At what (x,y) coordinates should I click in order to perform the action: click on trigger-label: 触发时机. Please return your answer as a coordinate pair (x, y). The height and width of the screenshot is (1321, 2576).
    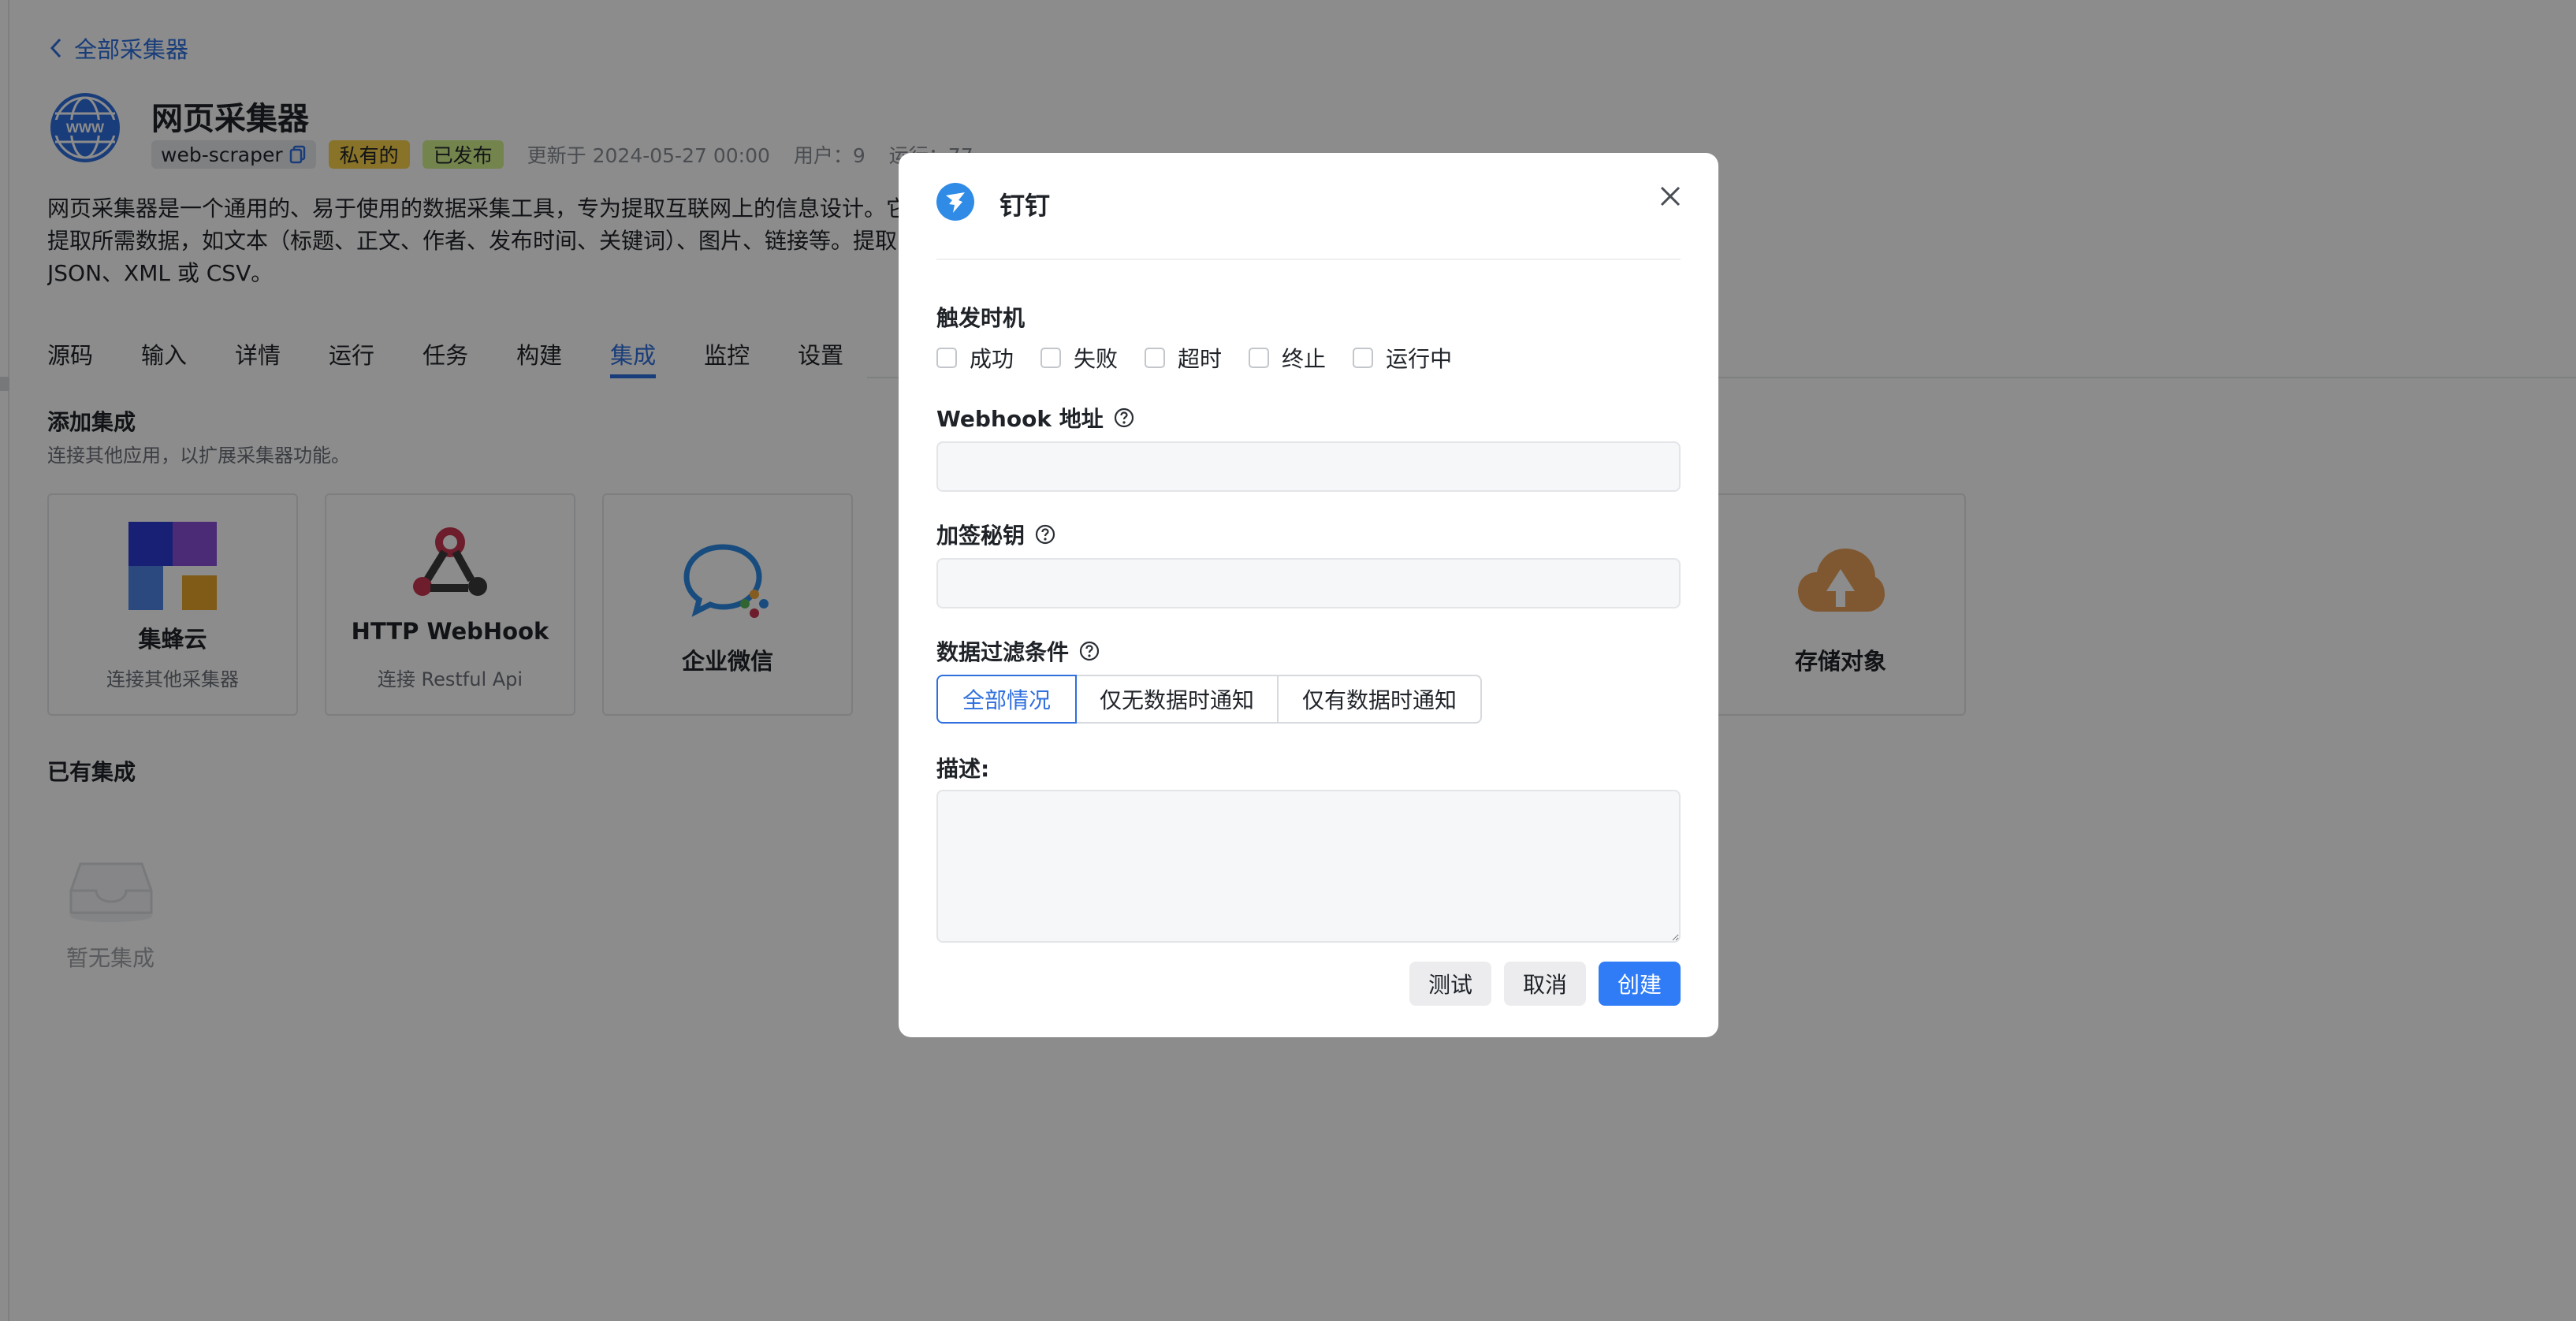
    Looking at the image, I should click on (981, 318).